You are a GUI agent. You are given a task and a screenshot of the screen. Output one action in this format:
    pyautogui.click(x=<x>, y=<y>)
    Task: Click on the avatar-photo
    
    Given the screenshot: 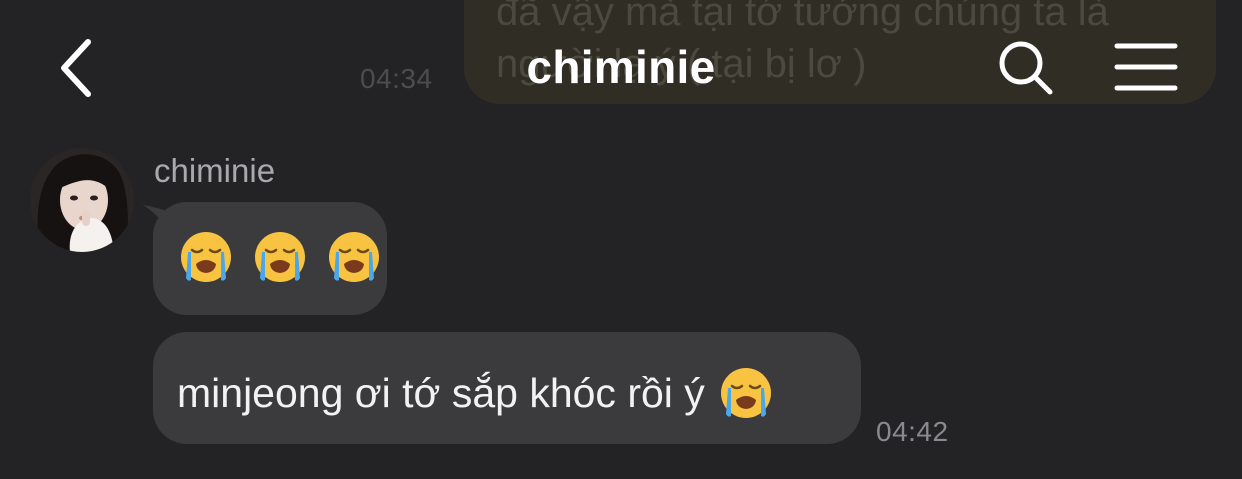 What is the action you would take?
    pyautogui.click(x=82, y=200)
    